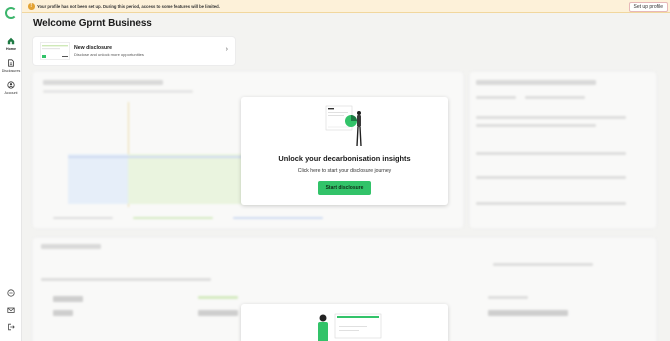 The height and width of the screenshot is (341, 670). I want to click on sidebar-item-home: Home, so click(11, 44).